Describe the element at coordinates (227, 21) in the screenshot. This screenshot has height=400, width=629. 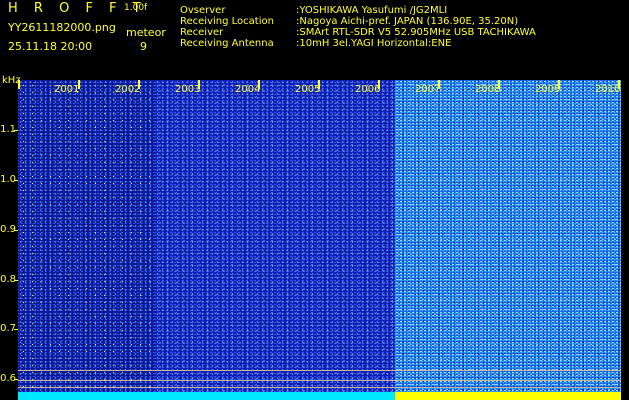
I see `info-key: Receiving Location` at that location.